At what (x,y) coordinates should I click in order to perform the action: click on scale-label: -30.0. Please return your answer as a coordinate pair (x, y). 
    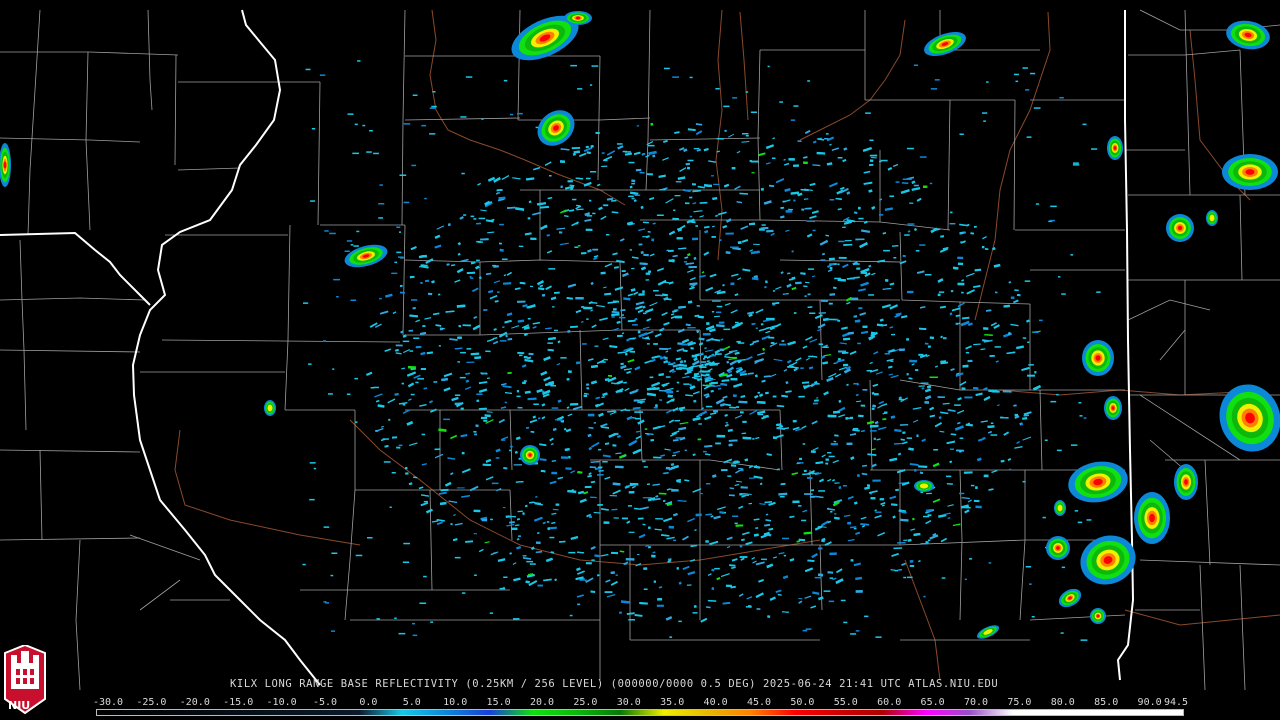
    Looking at the image, I should click on (108, 702).